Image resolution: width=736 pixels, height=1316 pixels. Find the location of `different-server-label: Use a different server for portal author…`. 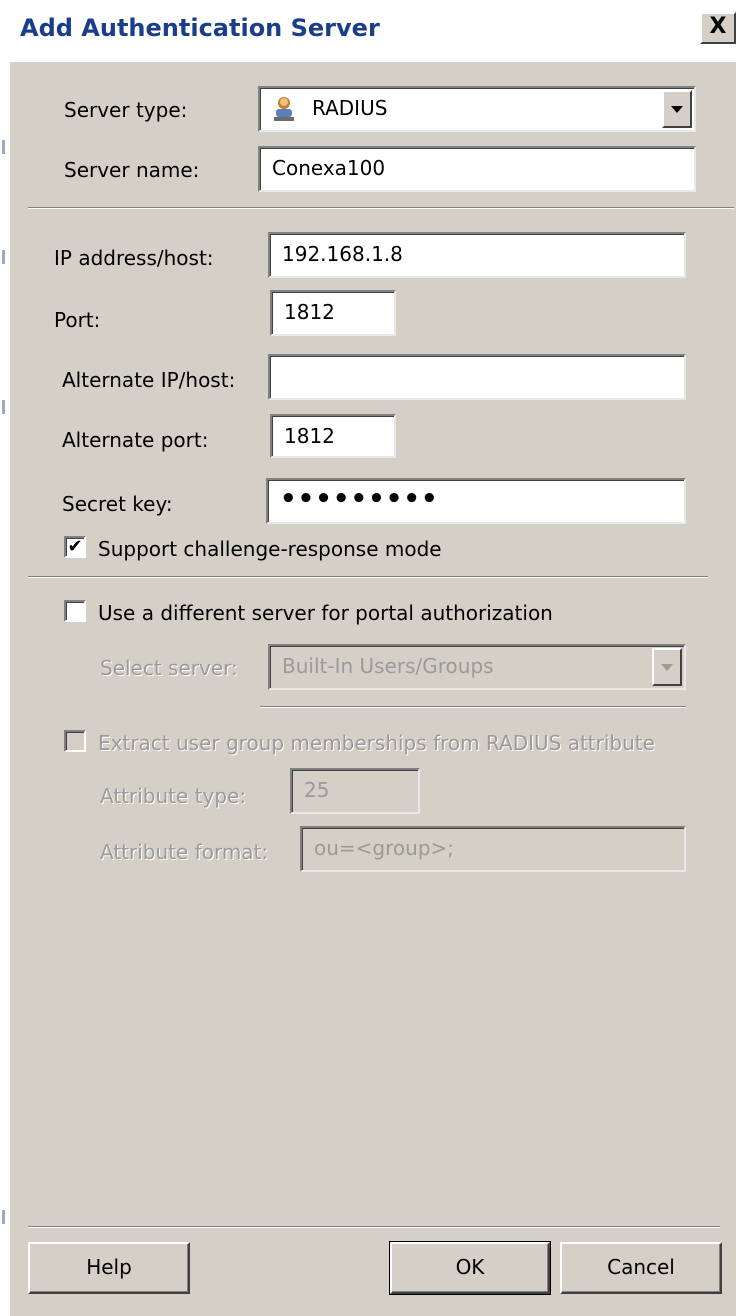

different-server-label: Use a different server for portal author… is located at coordinates (325, 613).